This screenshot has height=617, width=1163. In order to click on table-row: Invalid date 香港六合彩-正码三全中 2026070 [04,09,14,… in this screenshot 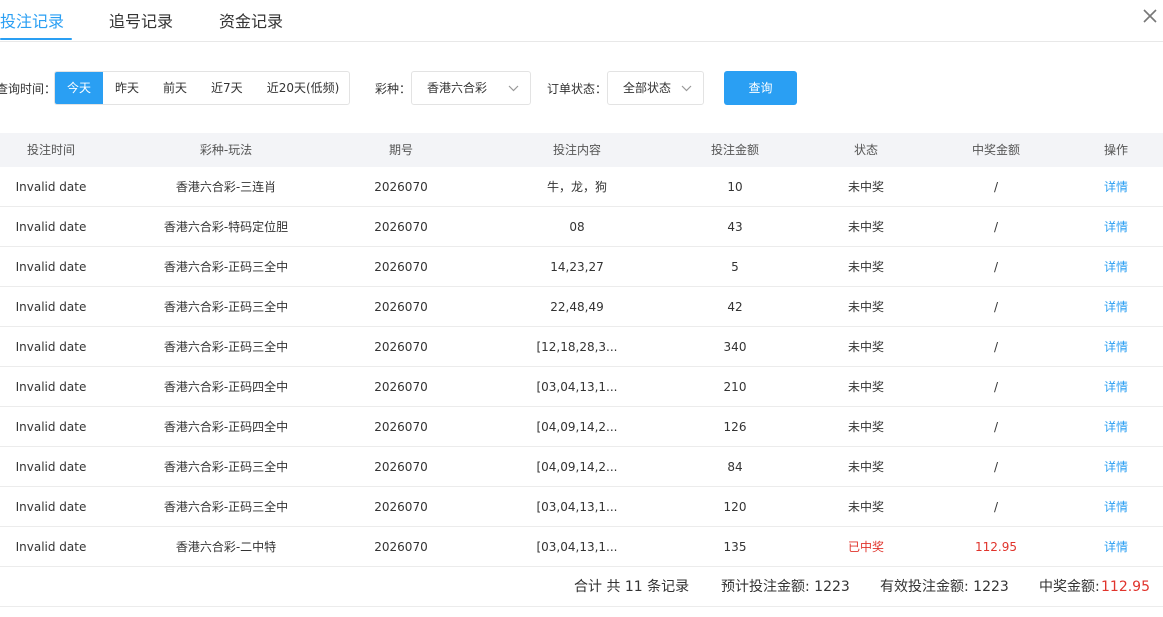, I will do `click(581, 467)`.